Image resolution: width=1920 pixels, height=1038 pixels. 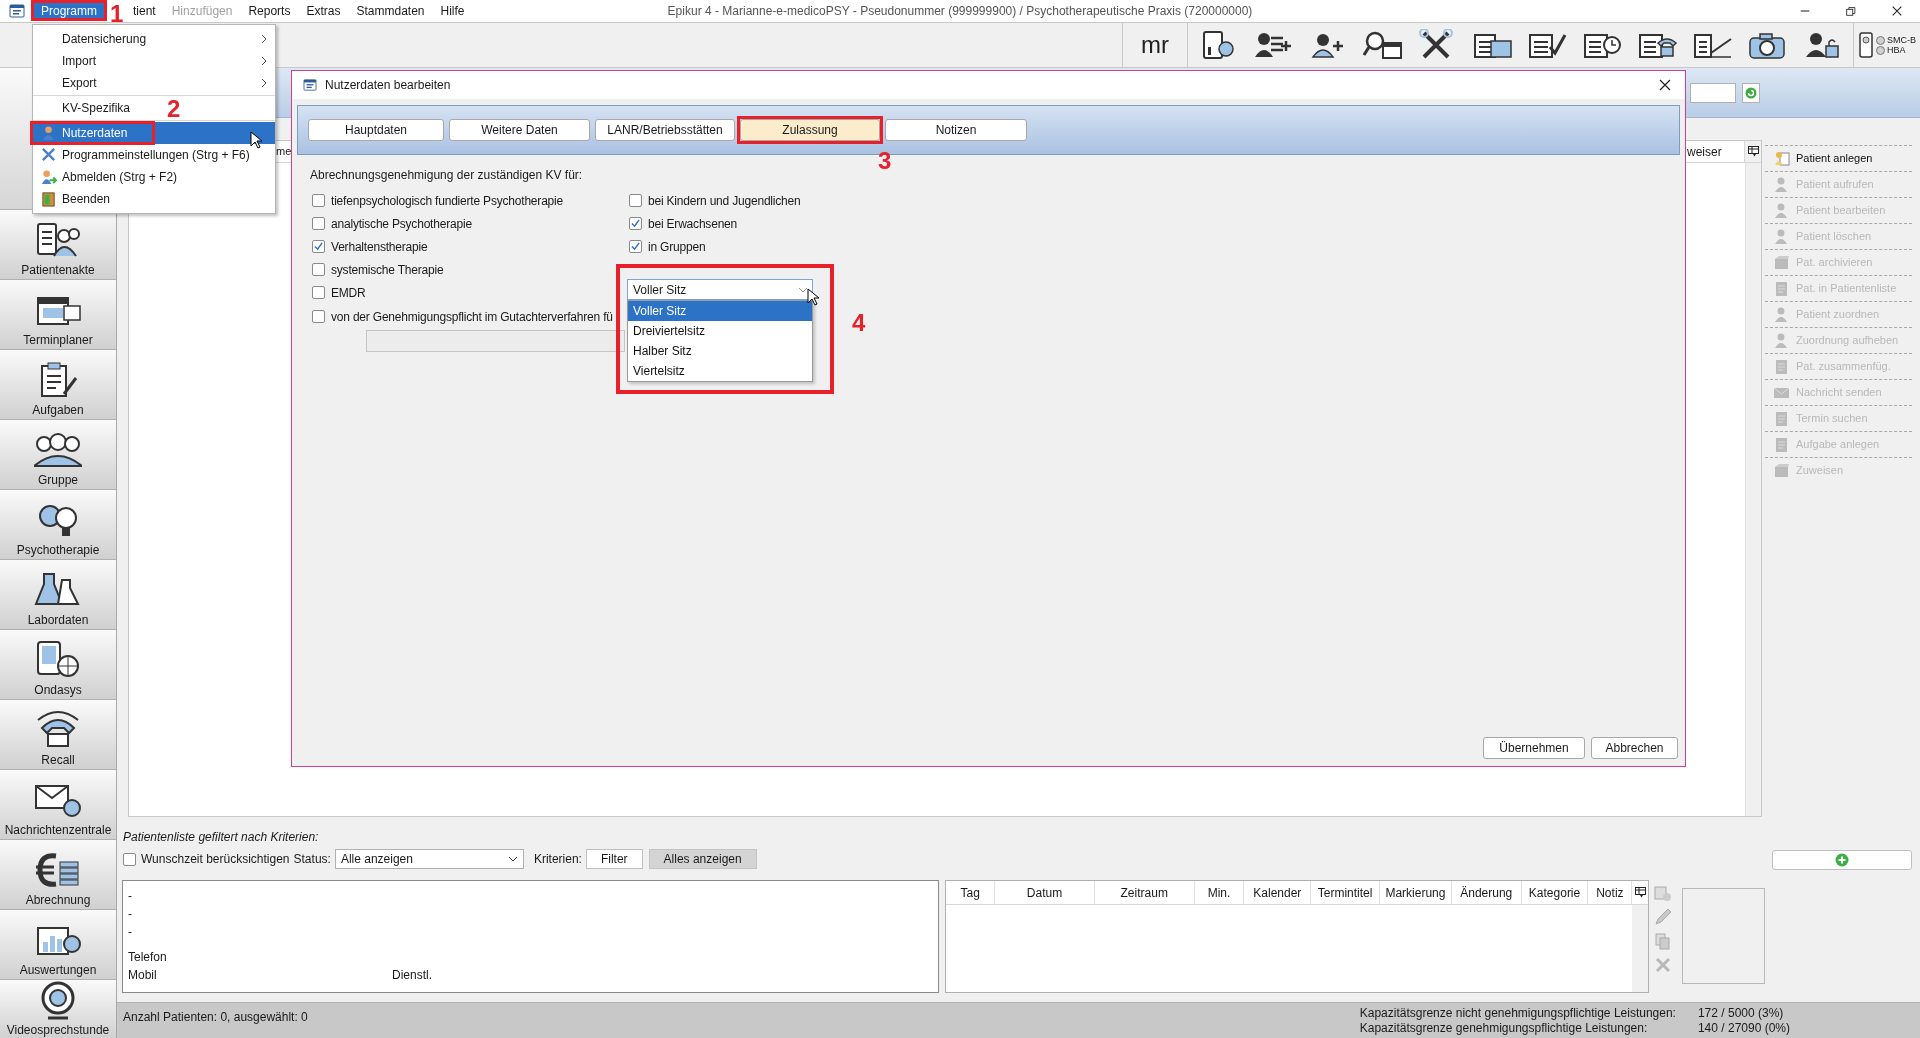 I want to click on checkbox-label: systemische Therapie, so click(x=387, y=270).